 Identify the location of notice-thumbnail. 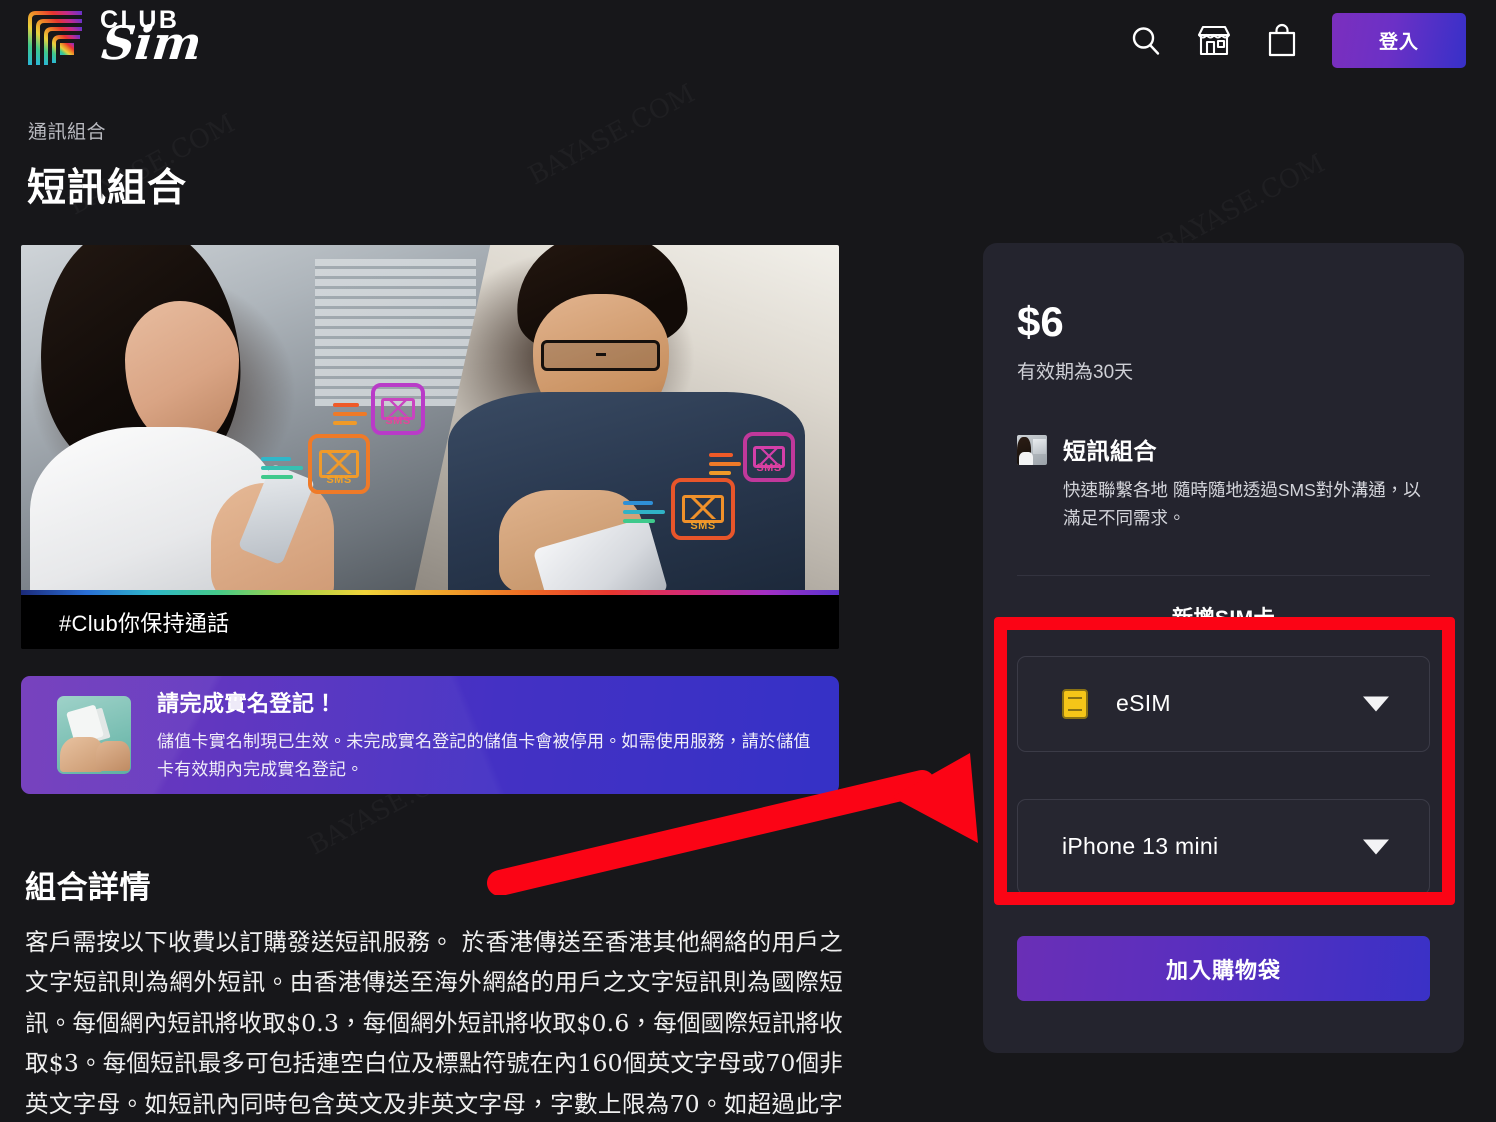
(94, 735).